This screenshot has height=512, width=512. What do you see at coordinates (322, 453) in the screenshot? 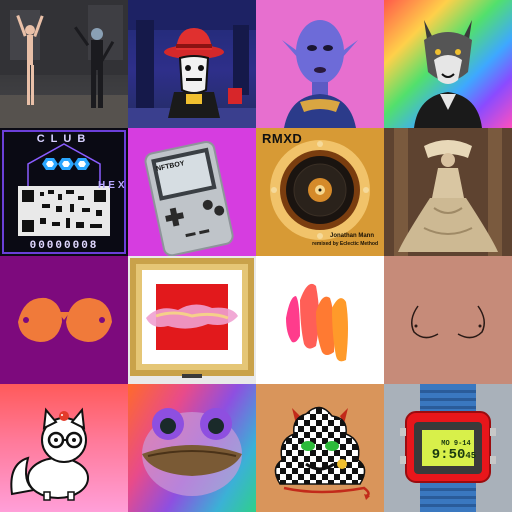
I see `poop-devil-image` at bounding box center [322, 453].